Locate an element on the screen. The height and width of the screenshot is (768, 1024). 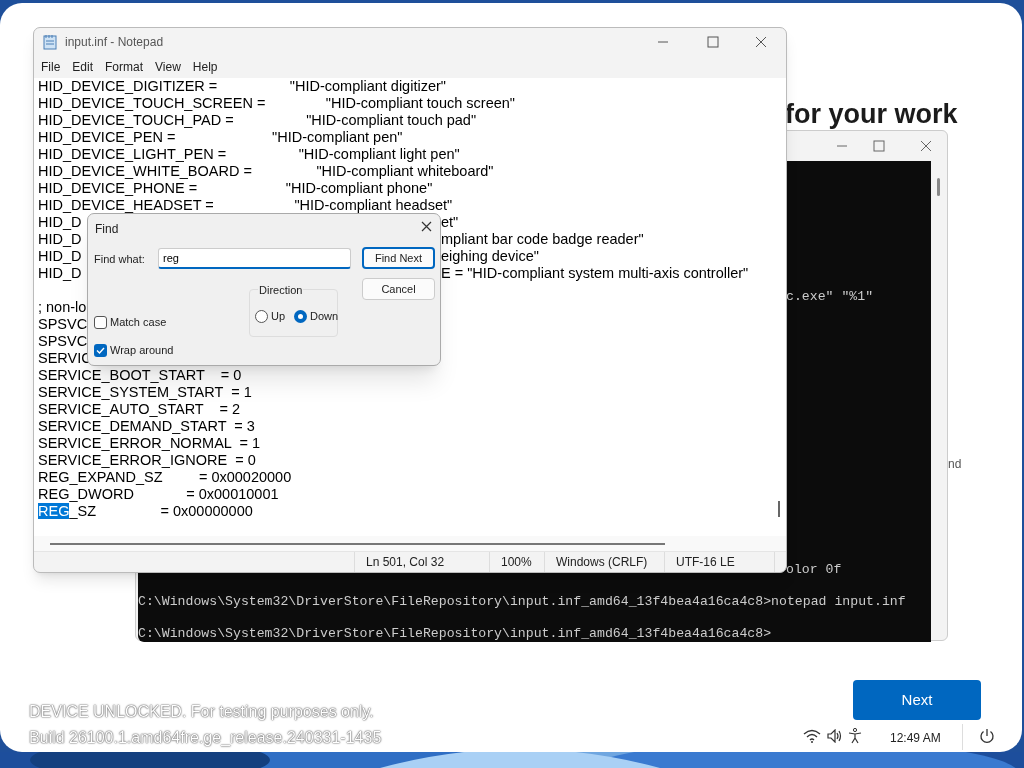
radio-label: Up is located at coordinates (278, 316).